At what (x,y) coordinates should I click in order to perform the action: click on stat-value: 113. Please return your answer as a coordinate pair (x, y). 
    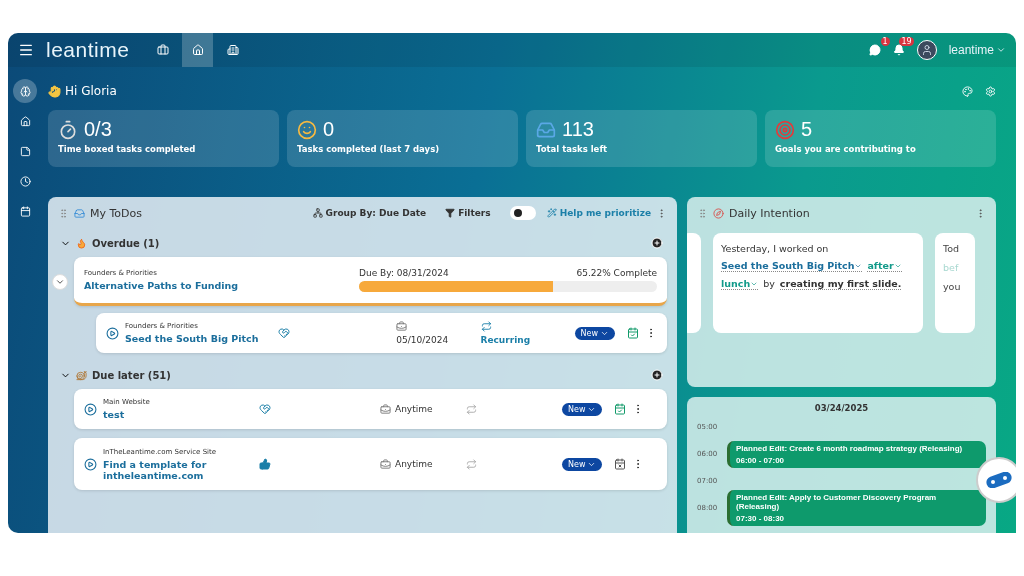
    Looking at the image, I should click on (578, 129).